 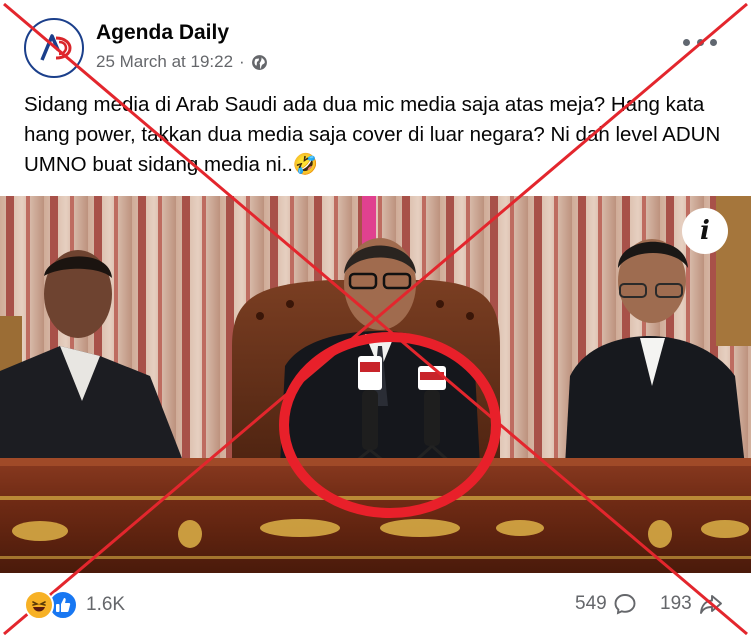 I want to click on more-options-button, so click(x=700, y=42).